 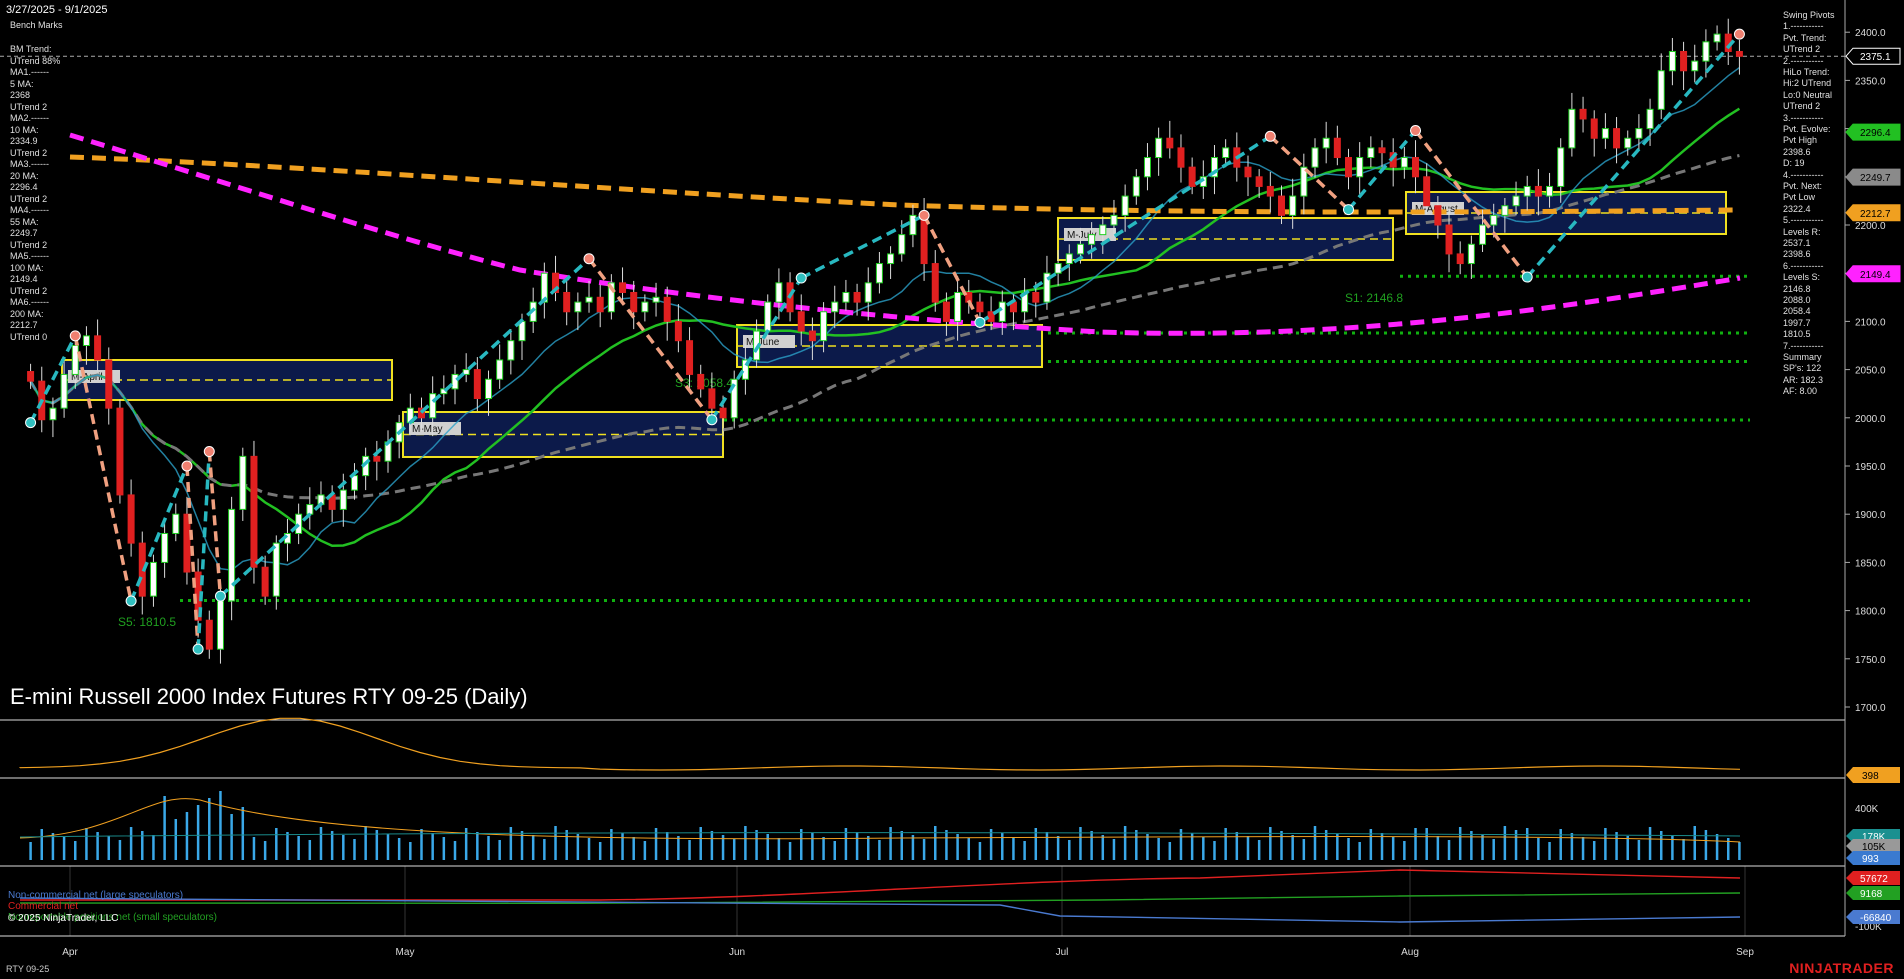 What do you see at coordinates (1875, 214) in the screenshot?
I see `price-tag-value: 2212.7` at bounding box center [1875, 214].